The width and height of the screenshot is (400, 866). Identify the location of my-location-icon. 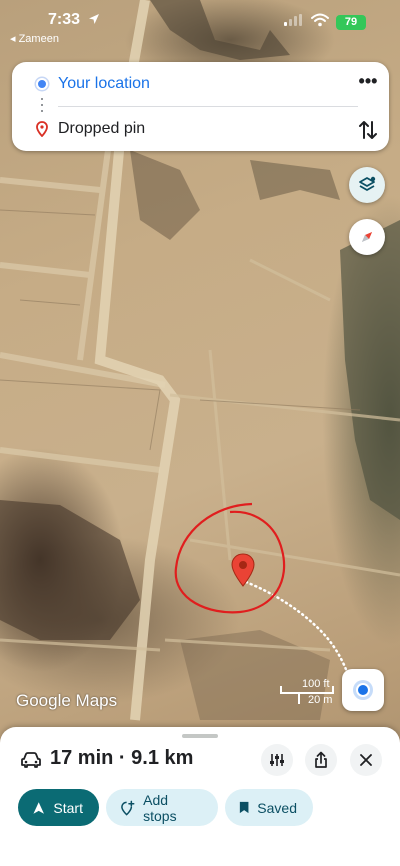
(363, 690).